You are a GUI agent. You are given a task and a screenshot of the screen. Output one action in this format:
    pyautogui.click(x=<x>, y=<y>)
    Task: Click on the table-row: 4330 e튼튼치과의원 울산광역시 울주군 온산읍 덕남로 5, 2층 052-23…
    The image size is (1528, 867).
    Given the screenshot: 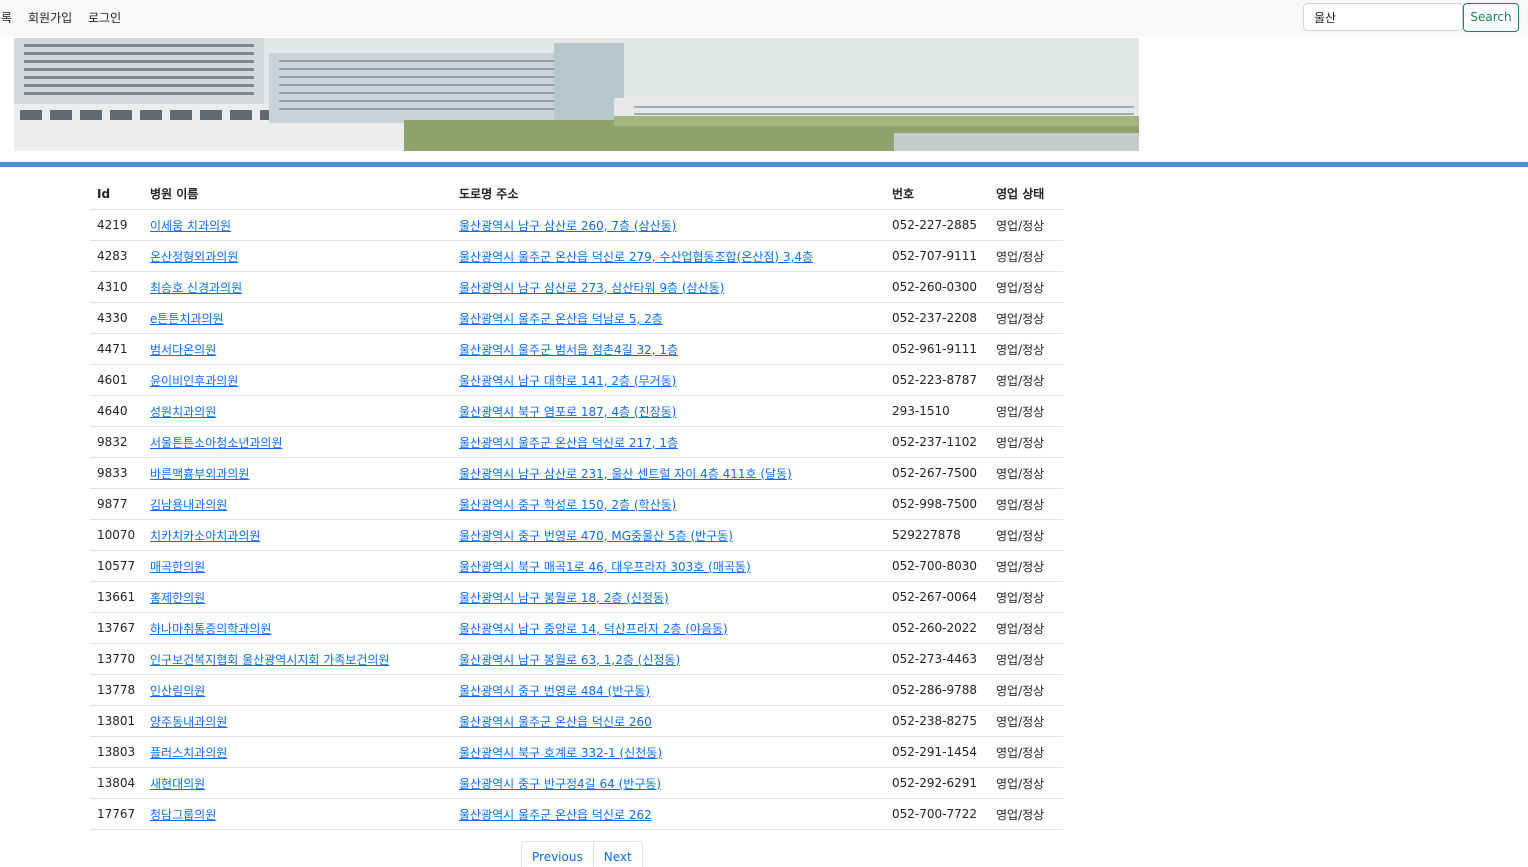 What is the action you would take?
    pyautogui.click(x=576, y=318)
    